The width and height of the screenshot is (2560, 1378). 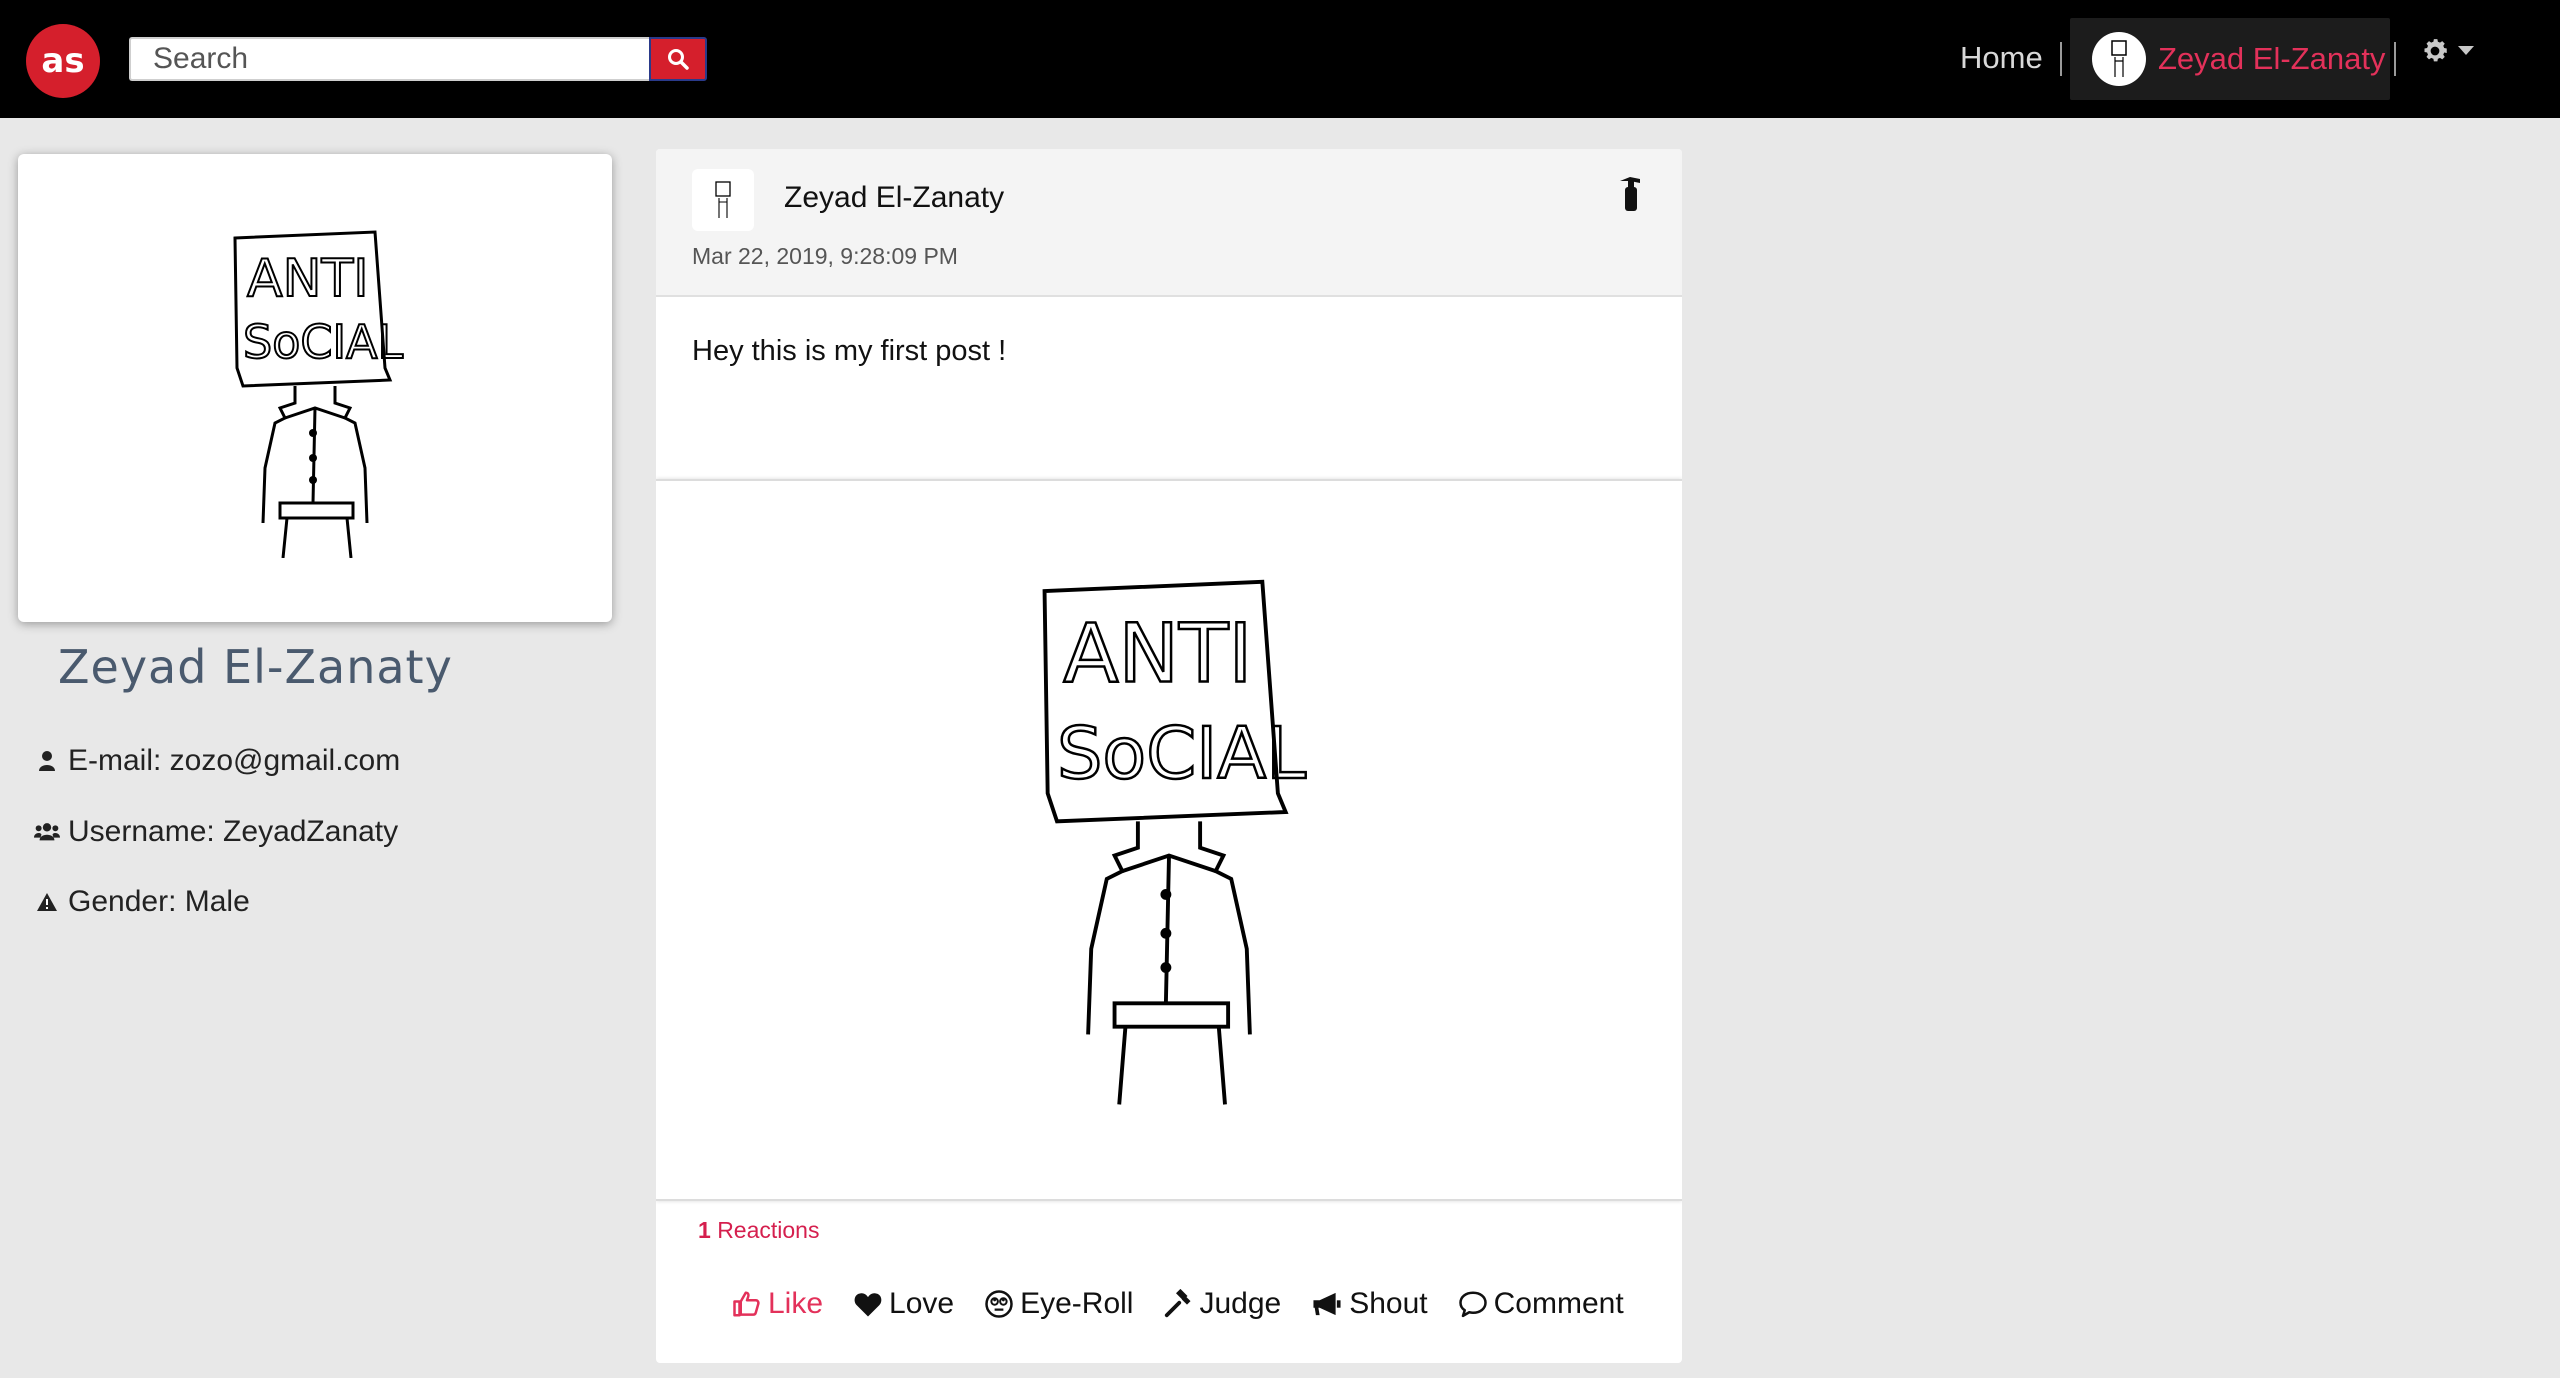 I want to click on top-navbar: as Home Zeyad El-Zanaty, so click(x=1280, y=59).